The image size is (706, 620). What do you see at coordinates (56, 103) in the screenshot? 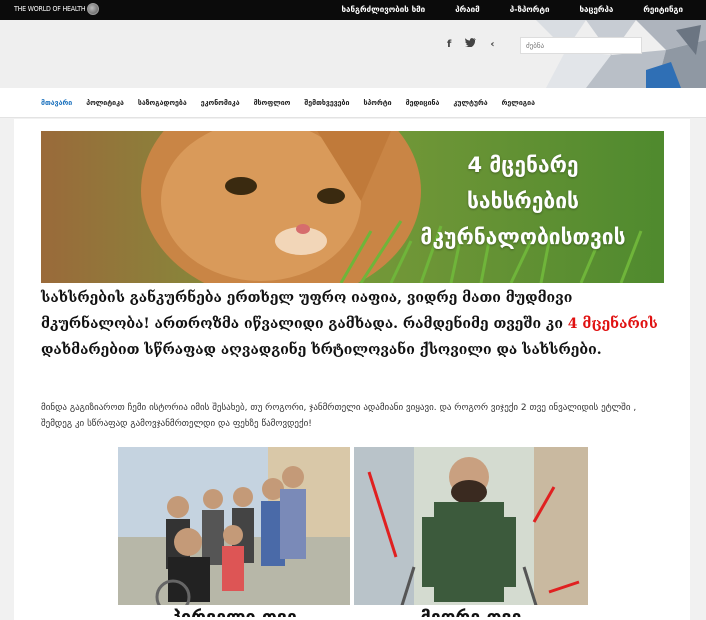
I see `category-item: მთავარი` at bounding box center [56, 103].